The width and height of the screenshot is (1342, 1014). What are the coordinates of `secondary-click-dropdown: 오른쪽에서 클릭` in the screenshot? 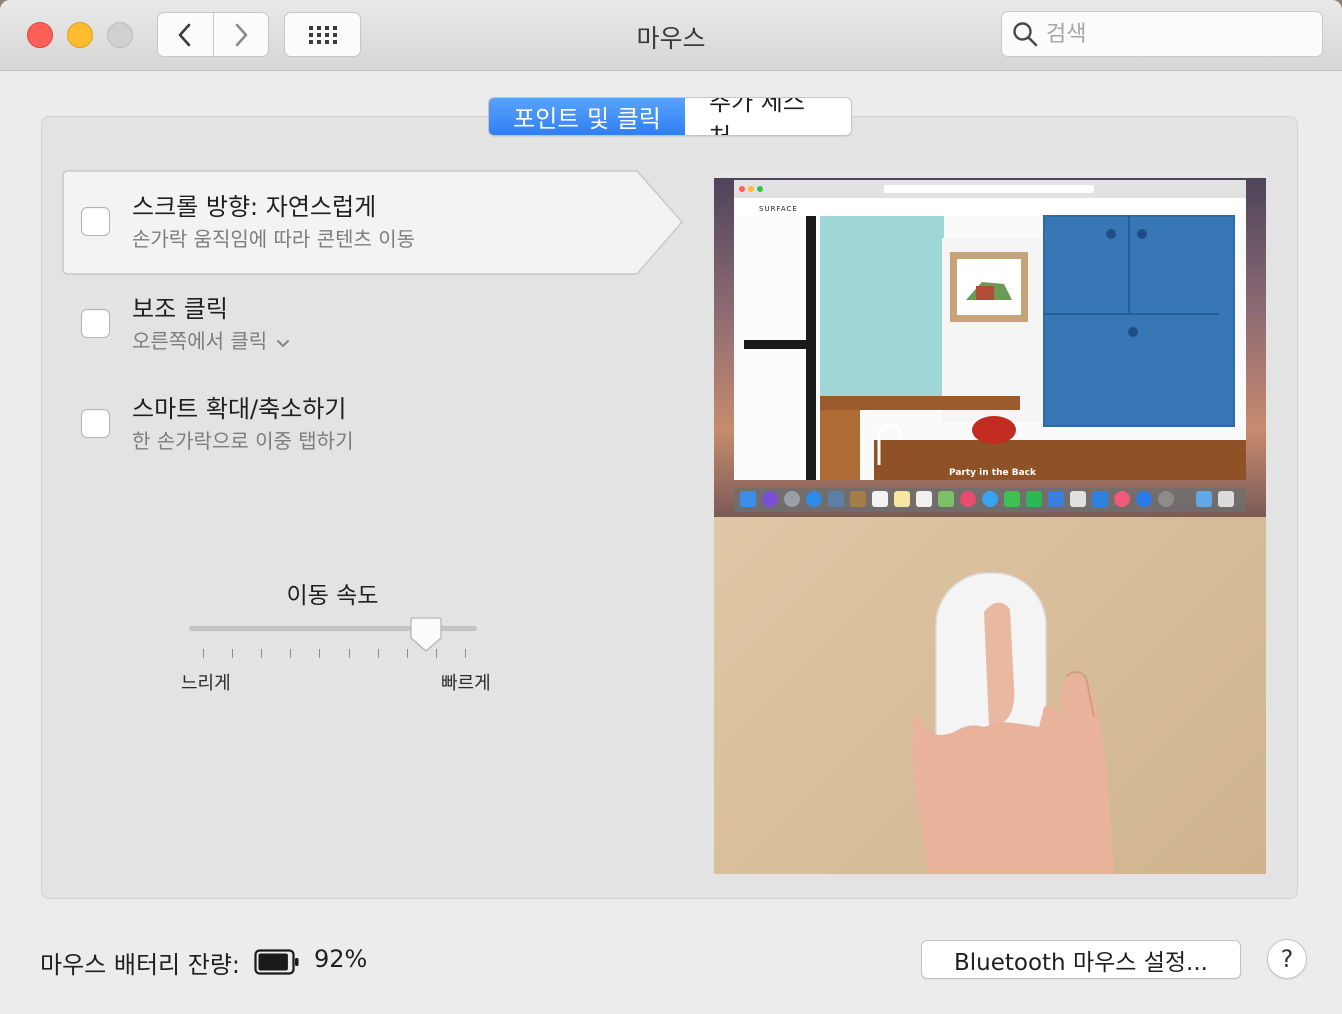 It's located at (211, 340).